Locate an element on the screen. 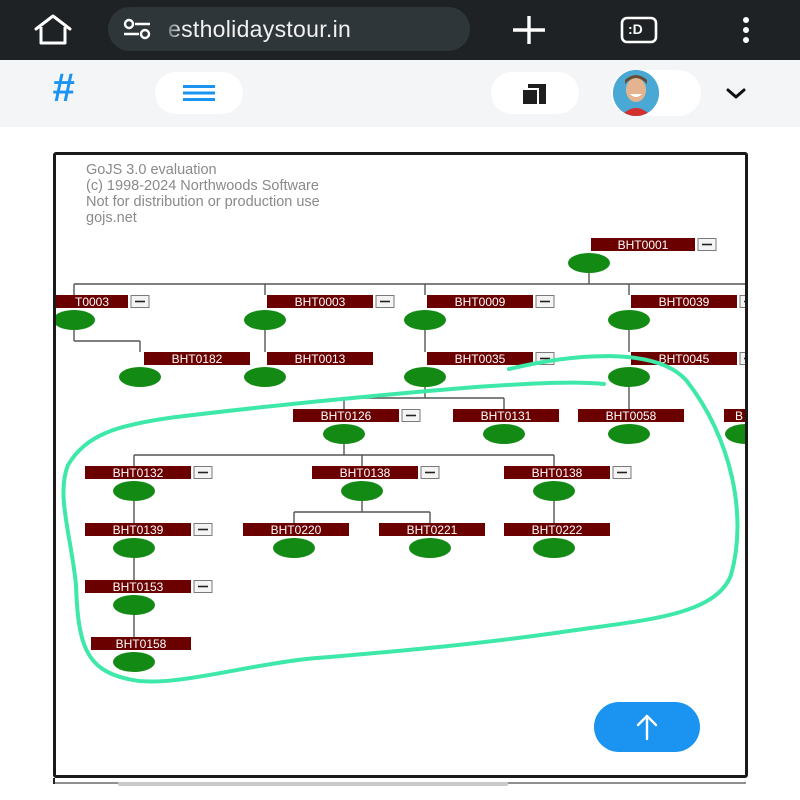 The image size is (800, 800). tree-node: BHT0126 is located at coordinates (357, 426).